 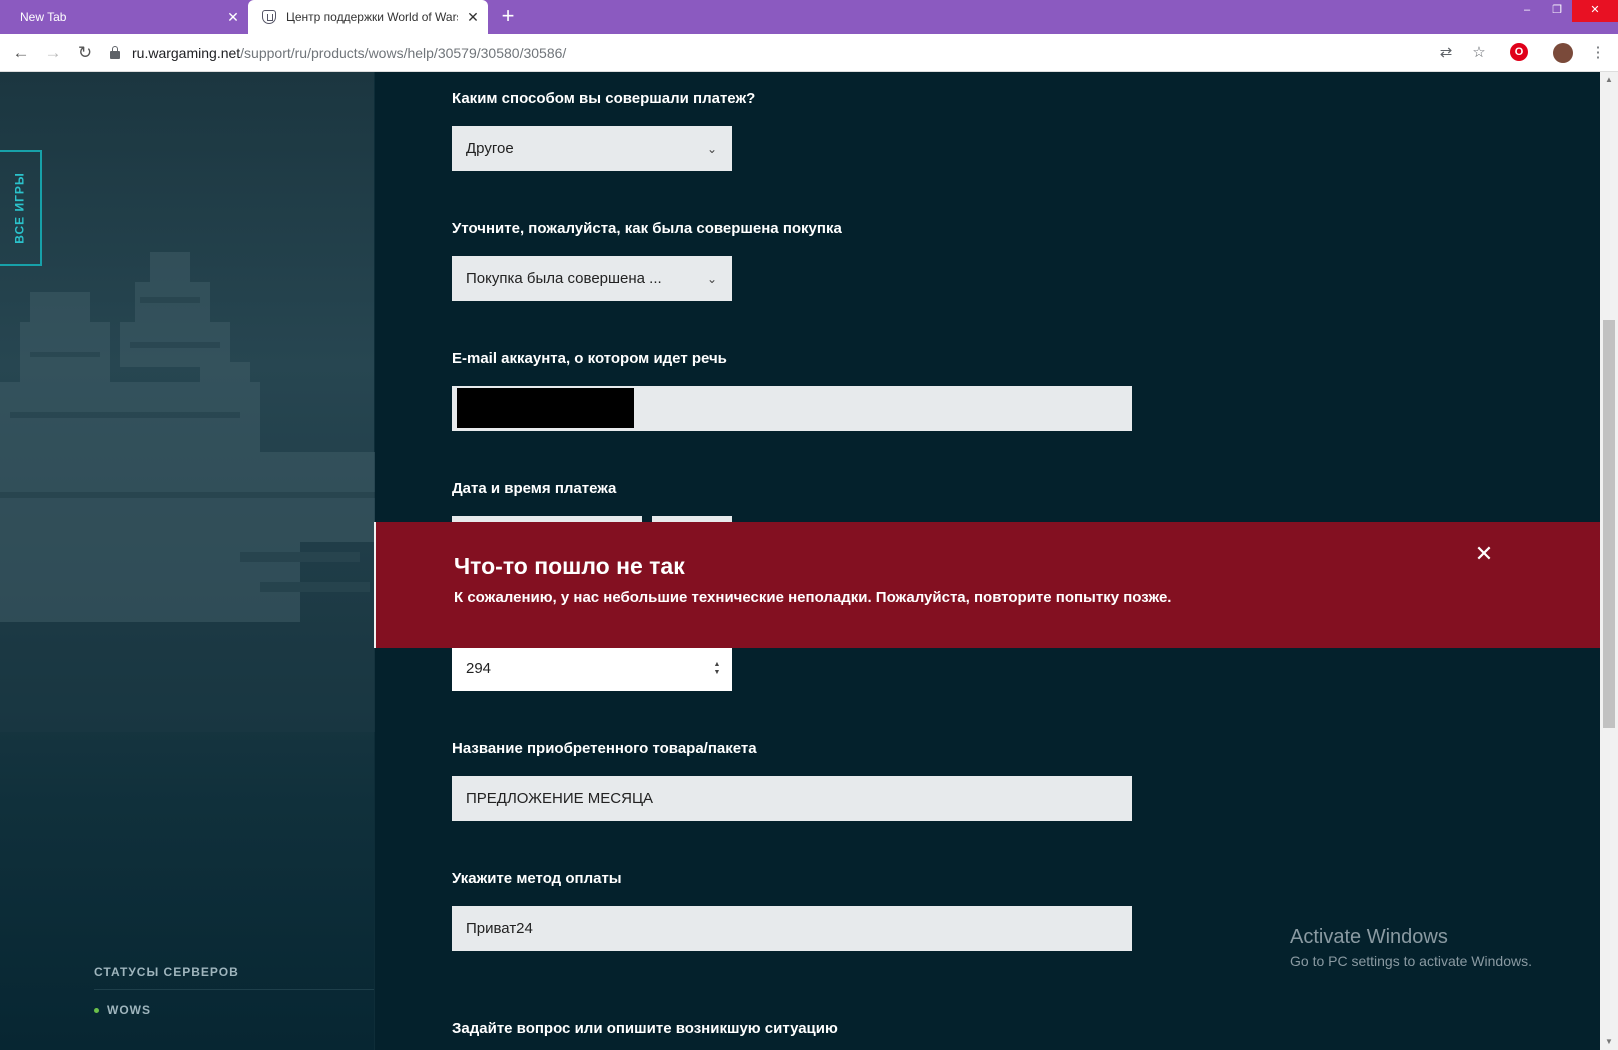 I want to click on bookmark-star-icon: ☆, so click(x=1479, y=53).